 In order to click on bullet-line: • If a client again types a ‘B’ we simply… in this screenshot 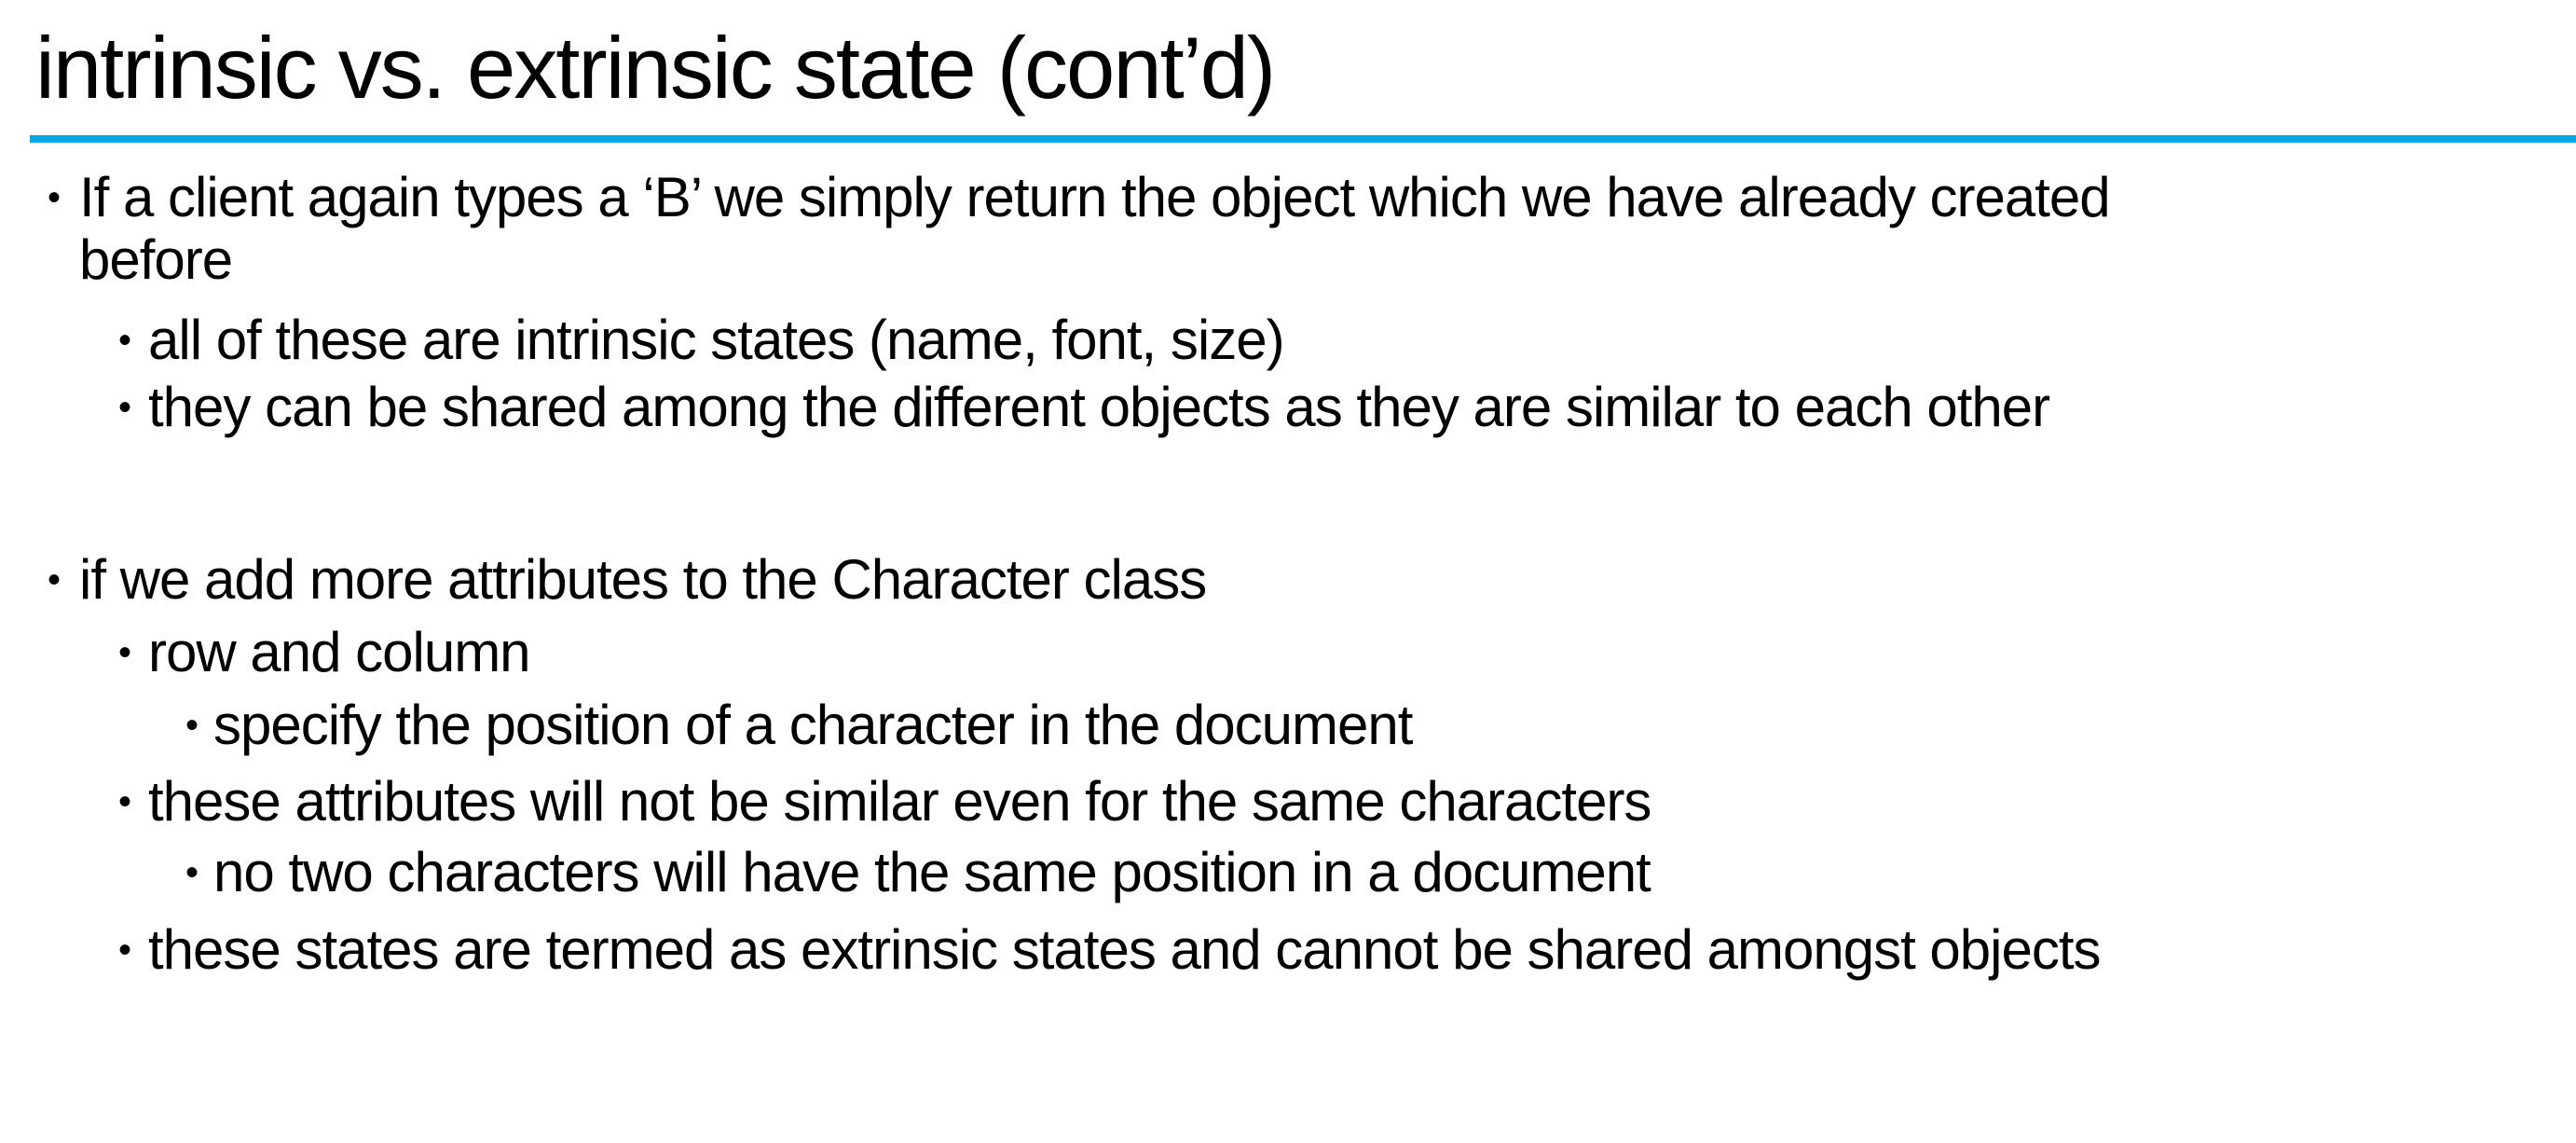, I will do `click(1079, 197)`.